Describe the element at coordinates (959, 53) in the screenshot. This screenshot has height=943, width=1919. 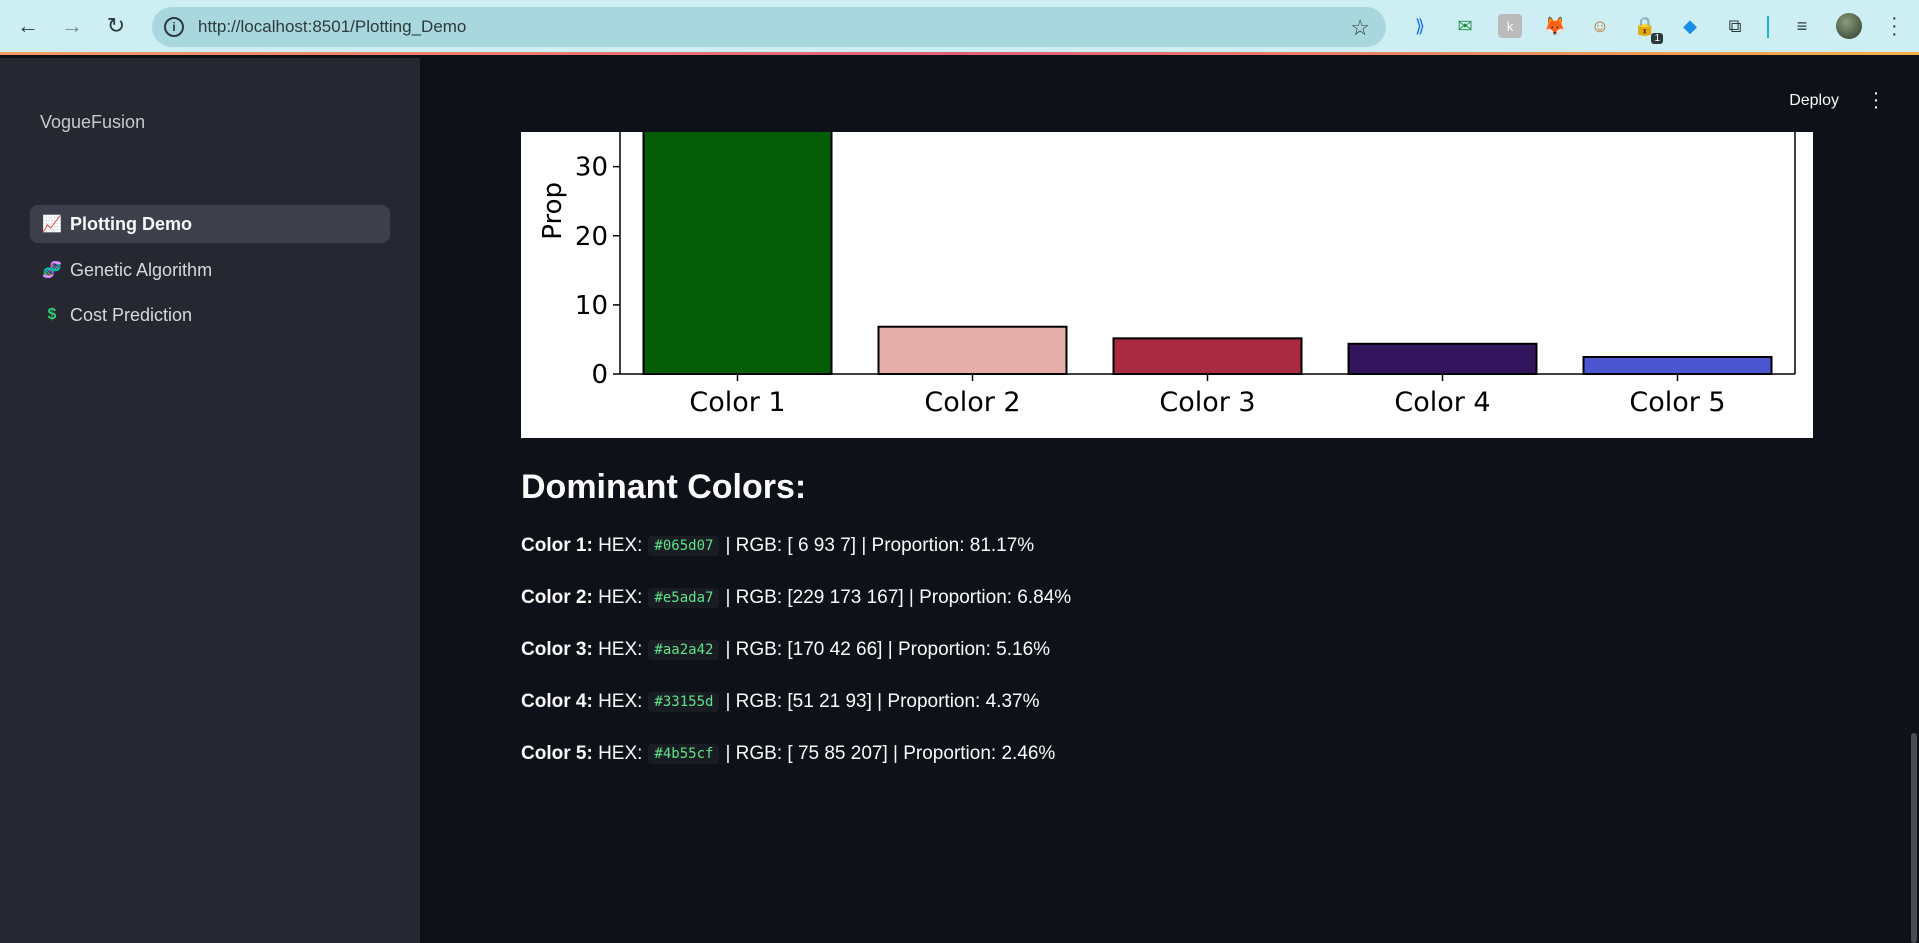
I see `toolbar-accent-line` at that location.